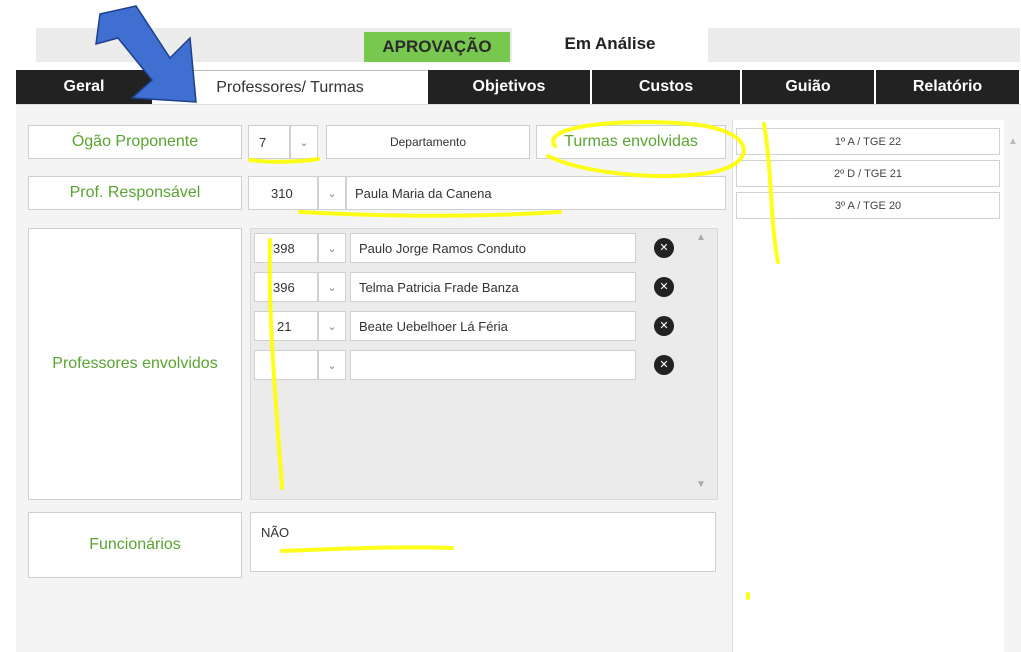 The height and width of the screenshot is (652, 1021). Describe the element at coordinates (667, 87) in the screenshot. I see `tab-custos: Custos` at that location.